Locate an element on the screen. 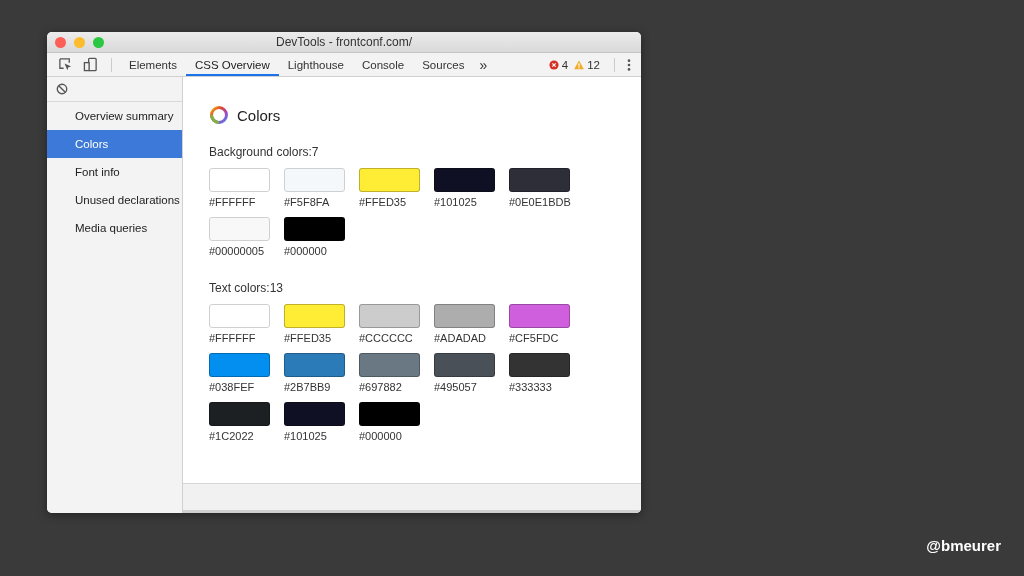 The image size is (1024, 576). section-heading: Text colors:13 is located at coordinates (247, 288).